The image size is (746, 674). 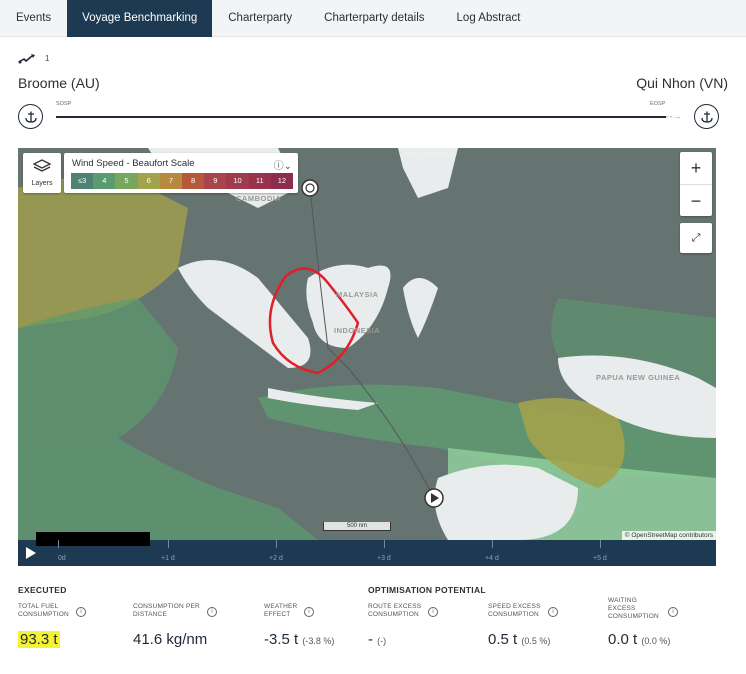 What do you see at coordinates (215, 181) in the screenshot?
I see `beaufort-cell-6: 9` at bounding box center [215, 181].